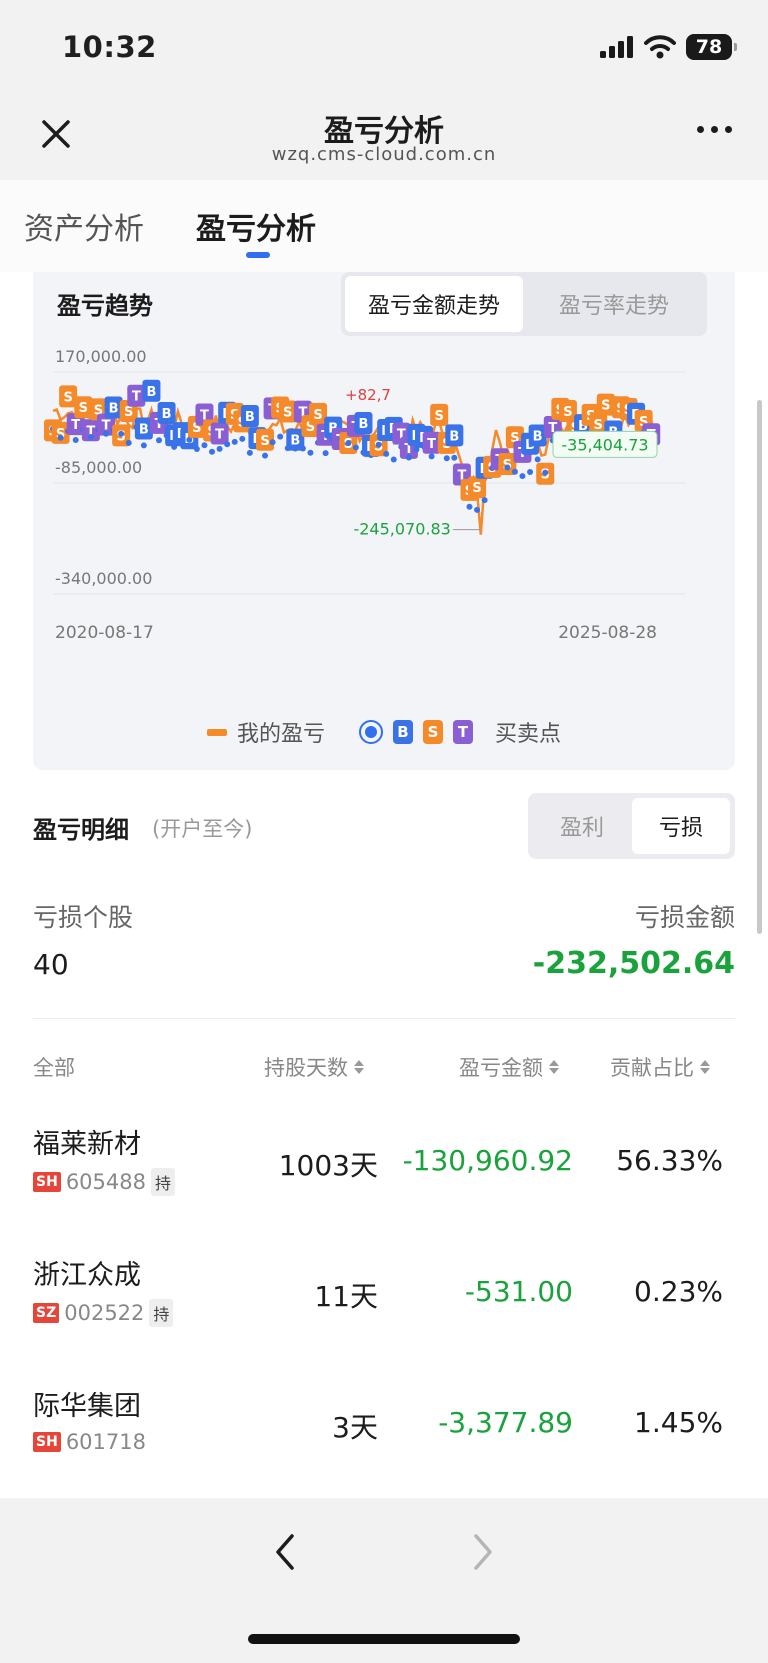 The height and width of the screenshot is (1663, 768). I want to click on trade-marker: T, so click(219, 437).